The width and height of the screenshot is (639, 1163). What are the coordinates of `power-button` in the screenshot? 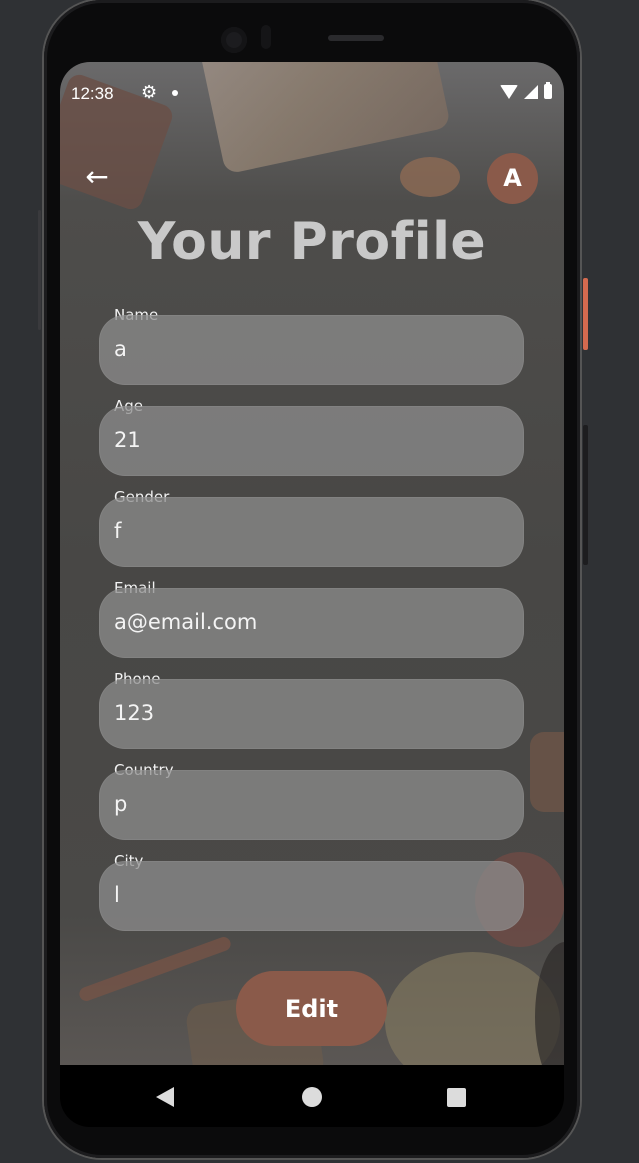 It's located at (585, 314).